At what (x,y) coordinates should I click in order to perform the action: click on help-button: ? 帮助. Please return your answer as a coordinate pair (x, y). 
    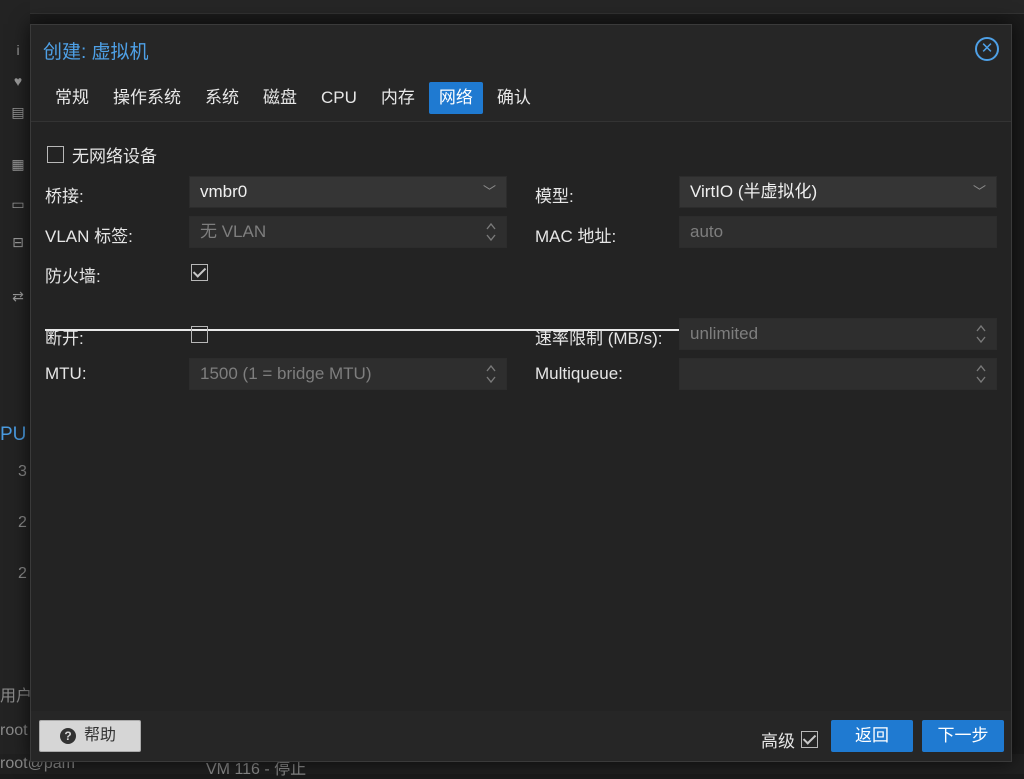
    Looking at the image, I should click on (90, 736).